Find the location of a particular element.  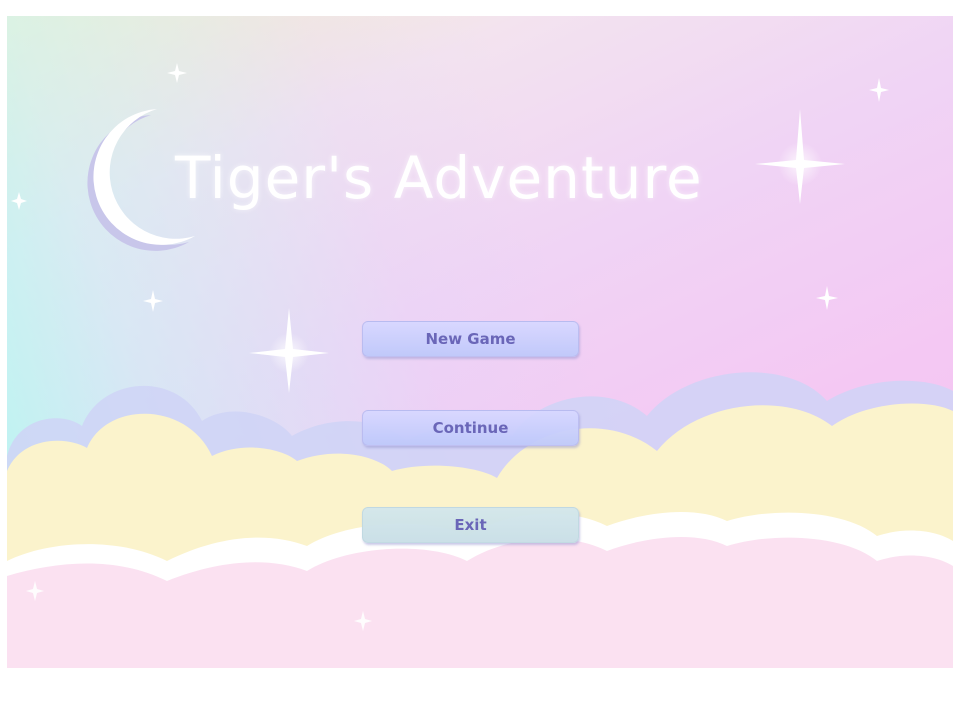

game-title: Tiger's Adventure is located at coordinates (439, 178).